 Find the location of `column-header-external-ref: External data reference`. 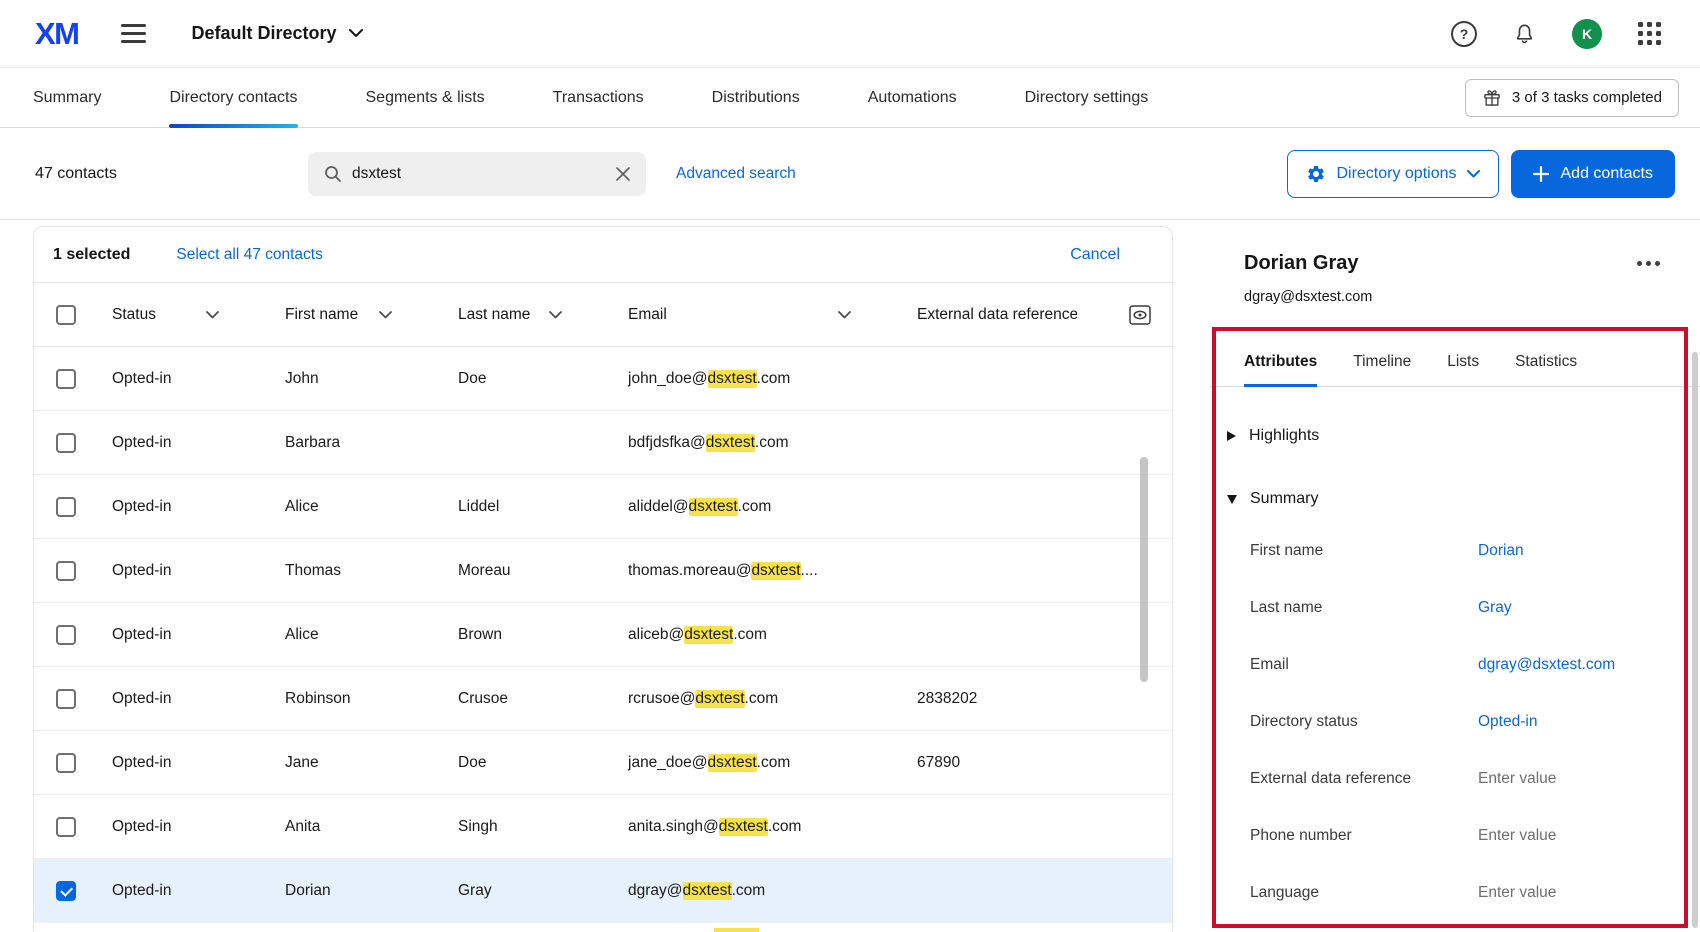

column-header-external-ref: External data reference is located at coordinates (1033, 315).